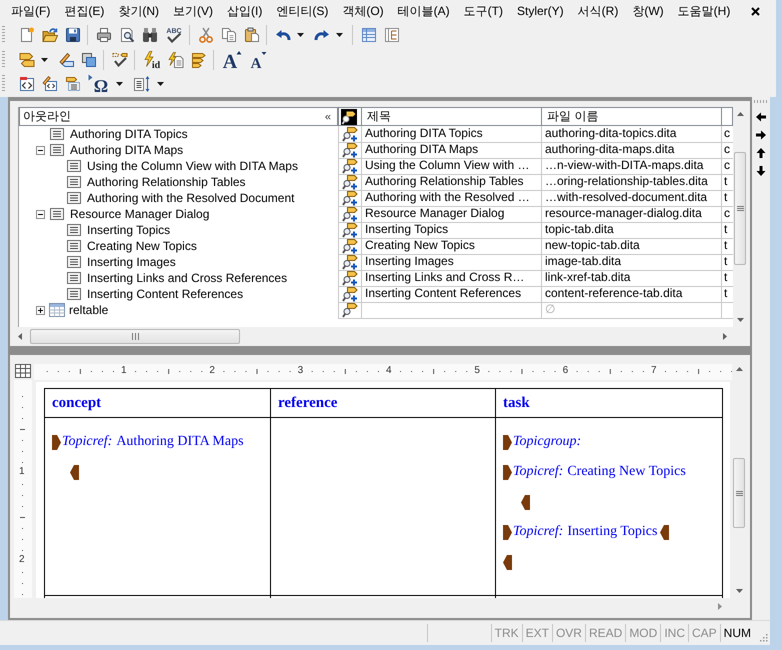 The height and width of the screenshot is (650, 782). Describe the element at coordinates (26, 84) in the screenshot. I see `code-document-icon` at that location.